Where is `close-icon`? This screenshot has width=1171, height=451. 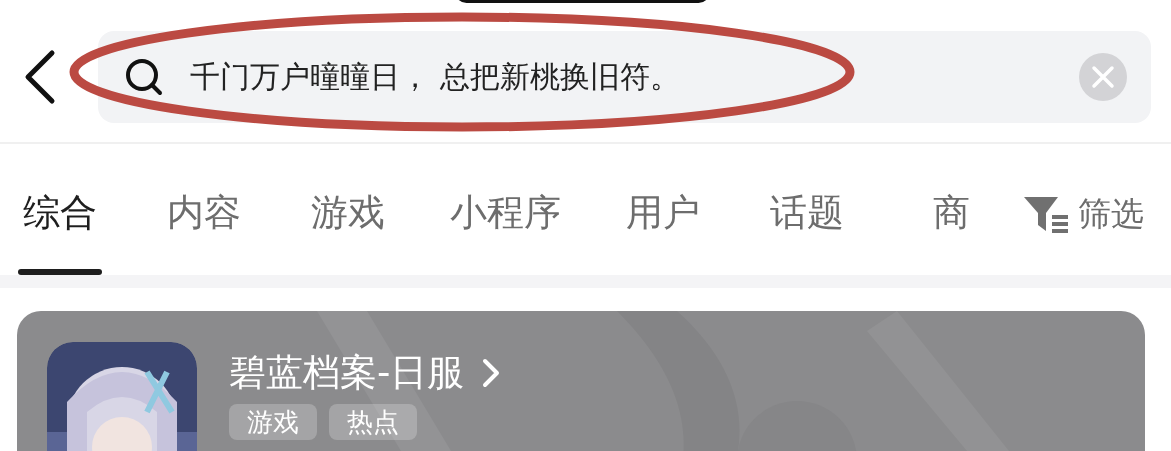 close-icon is located at coordinates (1103, 77).